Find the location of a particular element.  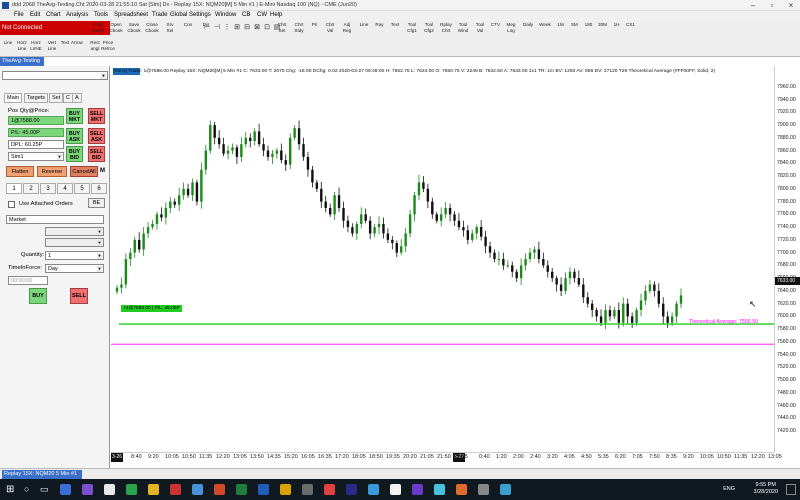

toolbar-chrt-set-button: Chrt Set is located at coordinates (282, 29).